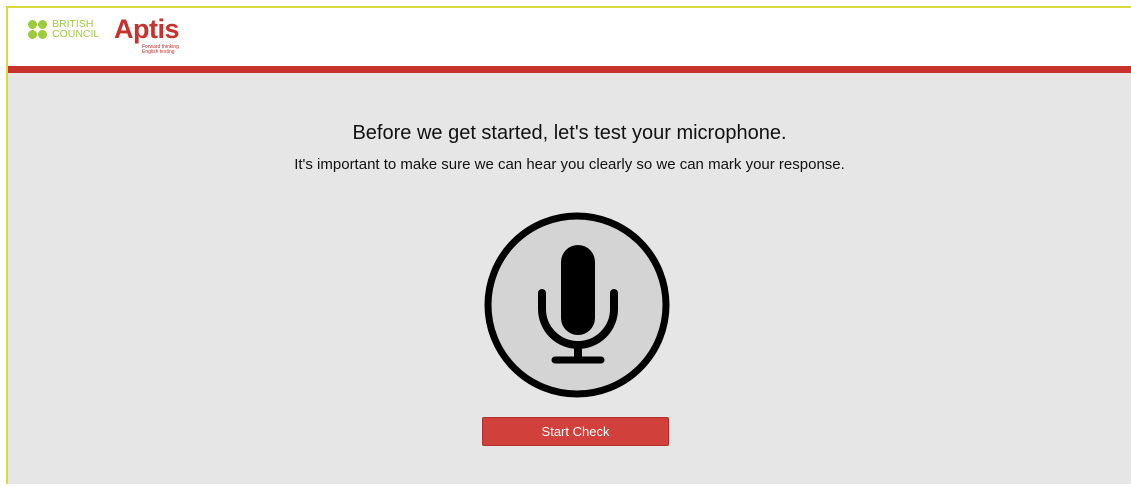  What do you see at coordinates (76, 29) in the screenshot?
I see `british-council-text: BRITISH COUNCIL` at bounding box center [76, 29].